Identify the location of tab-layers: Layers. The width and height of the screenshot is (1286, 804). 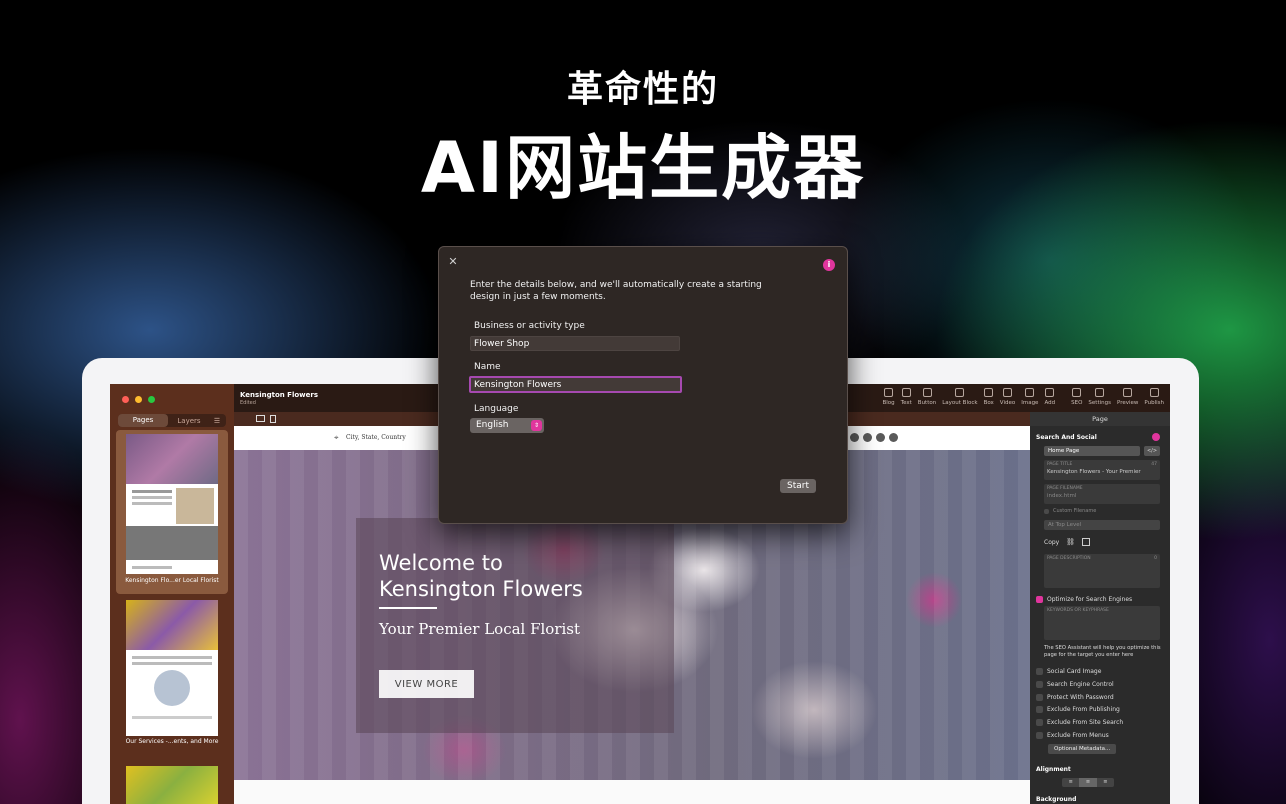
(189, 421).